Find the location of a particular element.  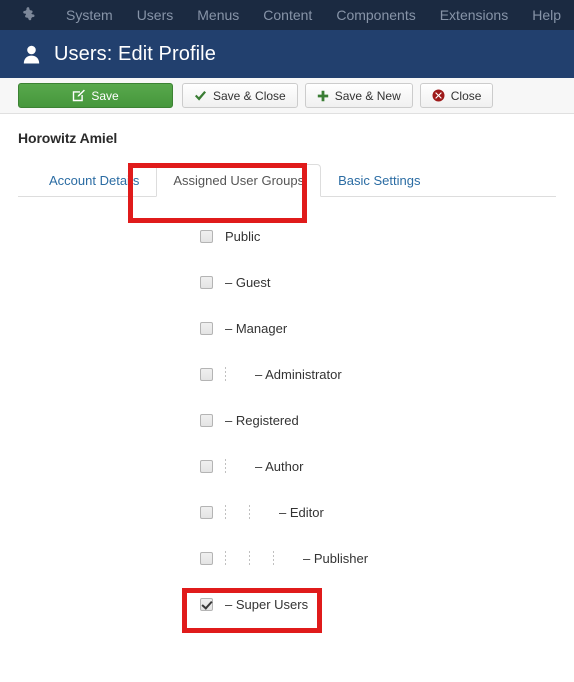

user-group-label-public: Public is located at coordinates (243, 236).